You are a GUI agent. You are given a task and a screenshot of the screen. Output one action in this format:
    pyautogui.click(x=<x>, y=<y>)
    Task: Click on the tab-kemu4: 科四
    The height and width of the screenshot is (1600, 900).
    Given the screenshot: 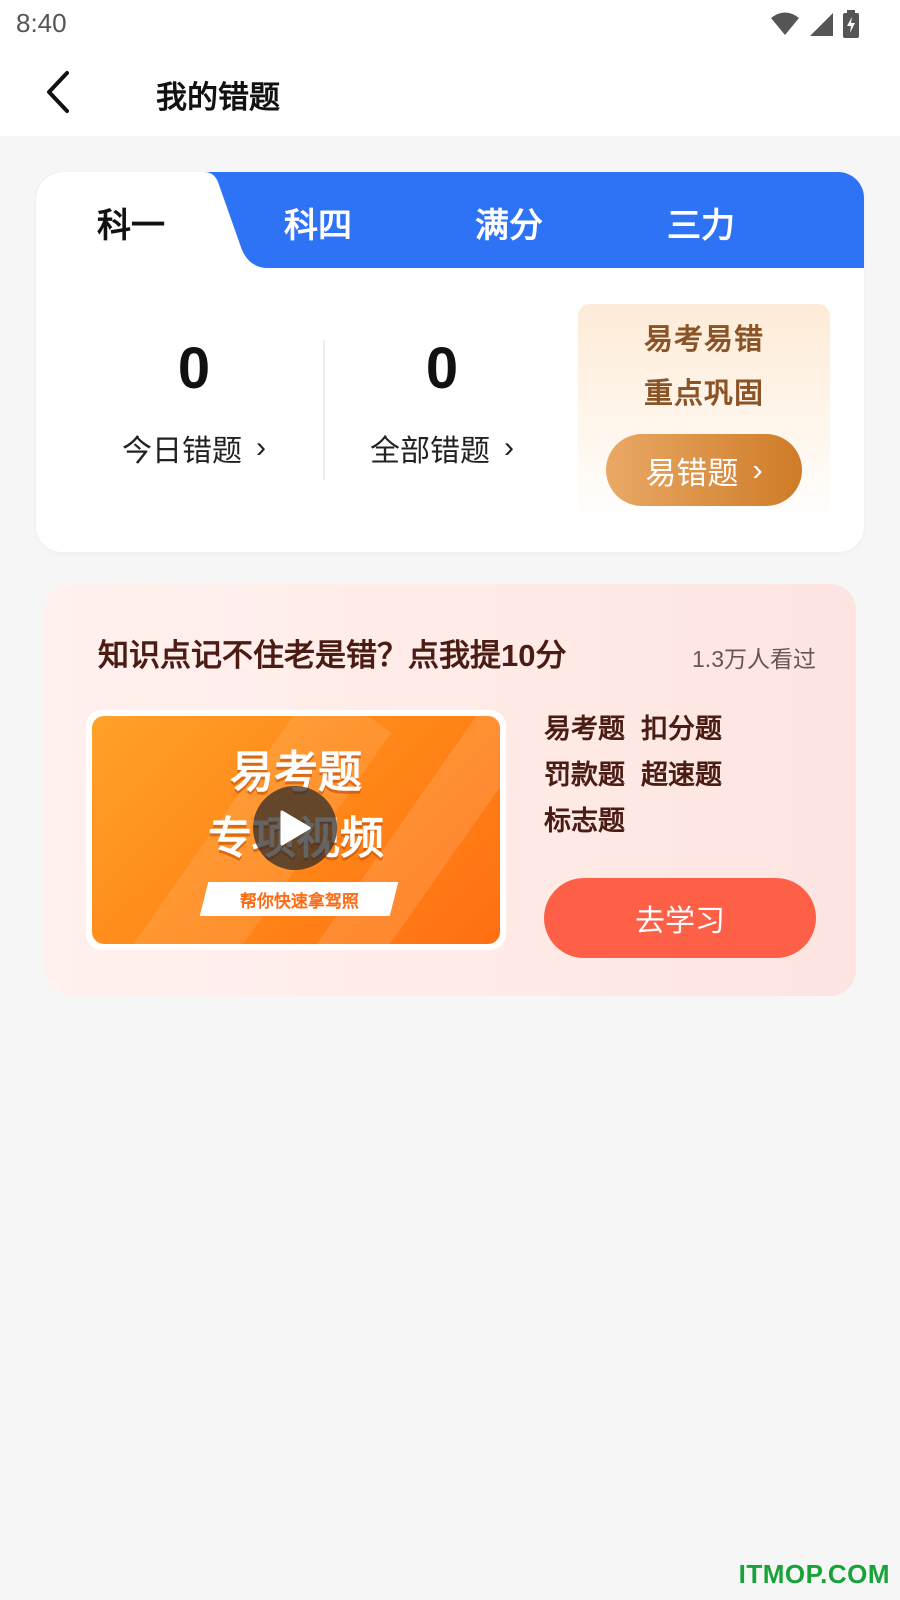 What is the action you would take?
    pyautogui.click(x=318, y=221)
    